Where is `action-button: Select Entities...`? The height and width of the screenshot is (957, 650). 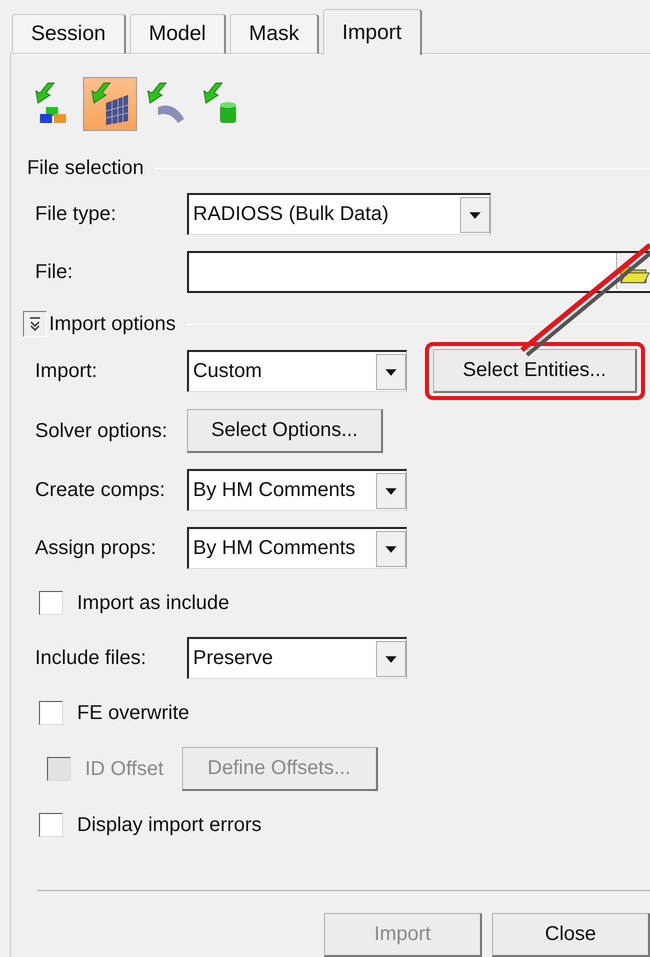 action-button: Select Entities... is located at coordinates (535, 371).